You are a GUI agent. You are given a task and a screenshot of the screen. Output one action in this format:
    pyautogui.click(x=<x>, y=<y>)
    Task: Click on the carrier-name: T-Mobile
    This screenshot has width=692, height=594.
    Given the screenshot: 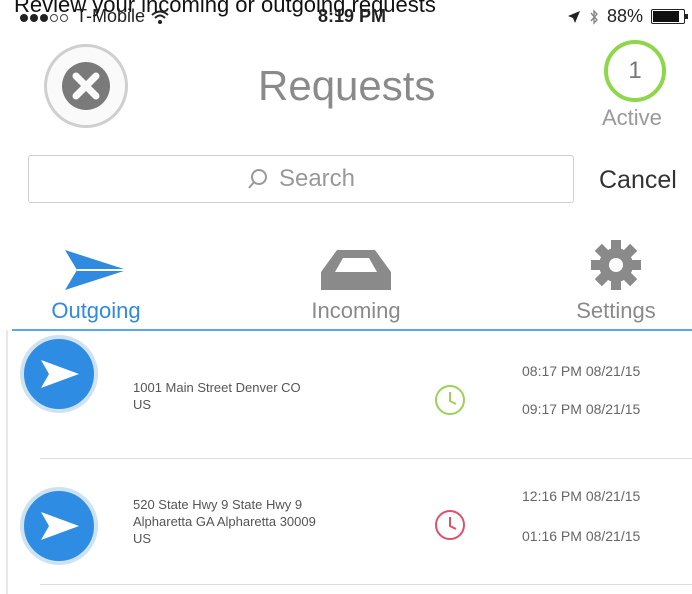 What is the action you would take?
    pyautogui.click(x=111, y=16)
    